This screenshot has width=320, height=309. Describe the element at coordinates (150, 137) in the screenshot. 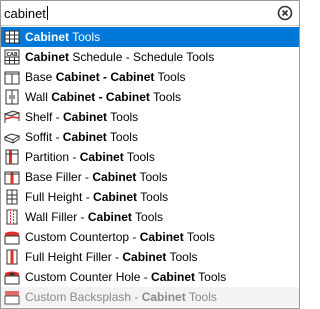

I see `result-item: Soffit - Cabinet Tools` at that location.